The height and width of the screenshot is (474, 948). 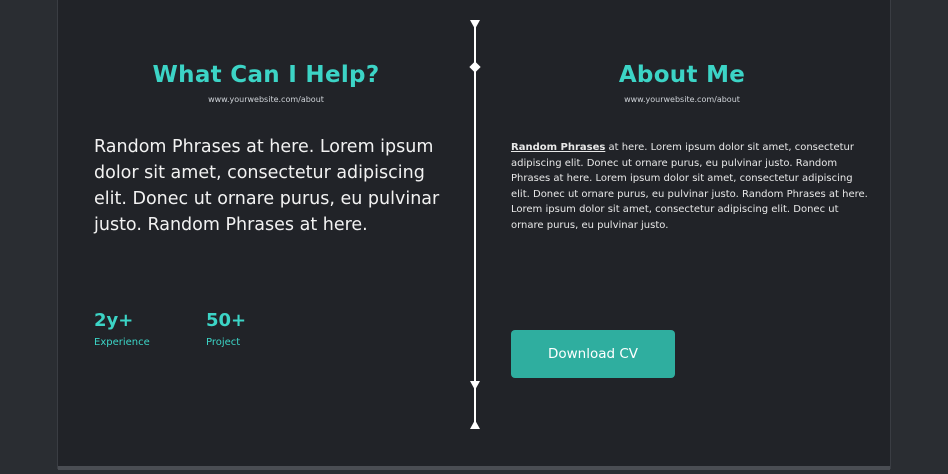 I want to click on bottom-divider, so click(x=474, y=468).